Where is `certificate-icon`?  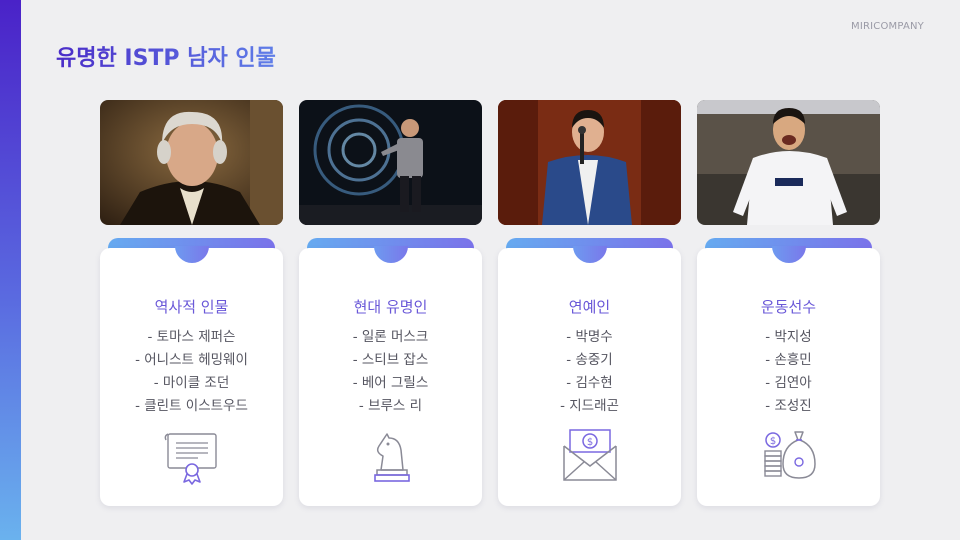
certificate-icon is located at coordinates (192, 456).